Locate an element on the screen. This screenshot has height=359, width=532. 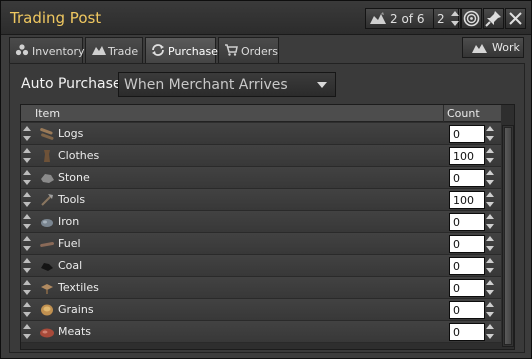
column-header-count: Count is located at coordinates (463, 113).